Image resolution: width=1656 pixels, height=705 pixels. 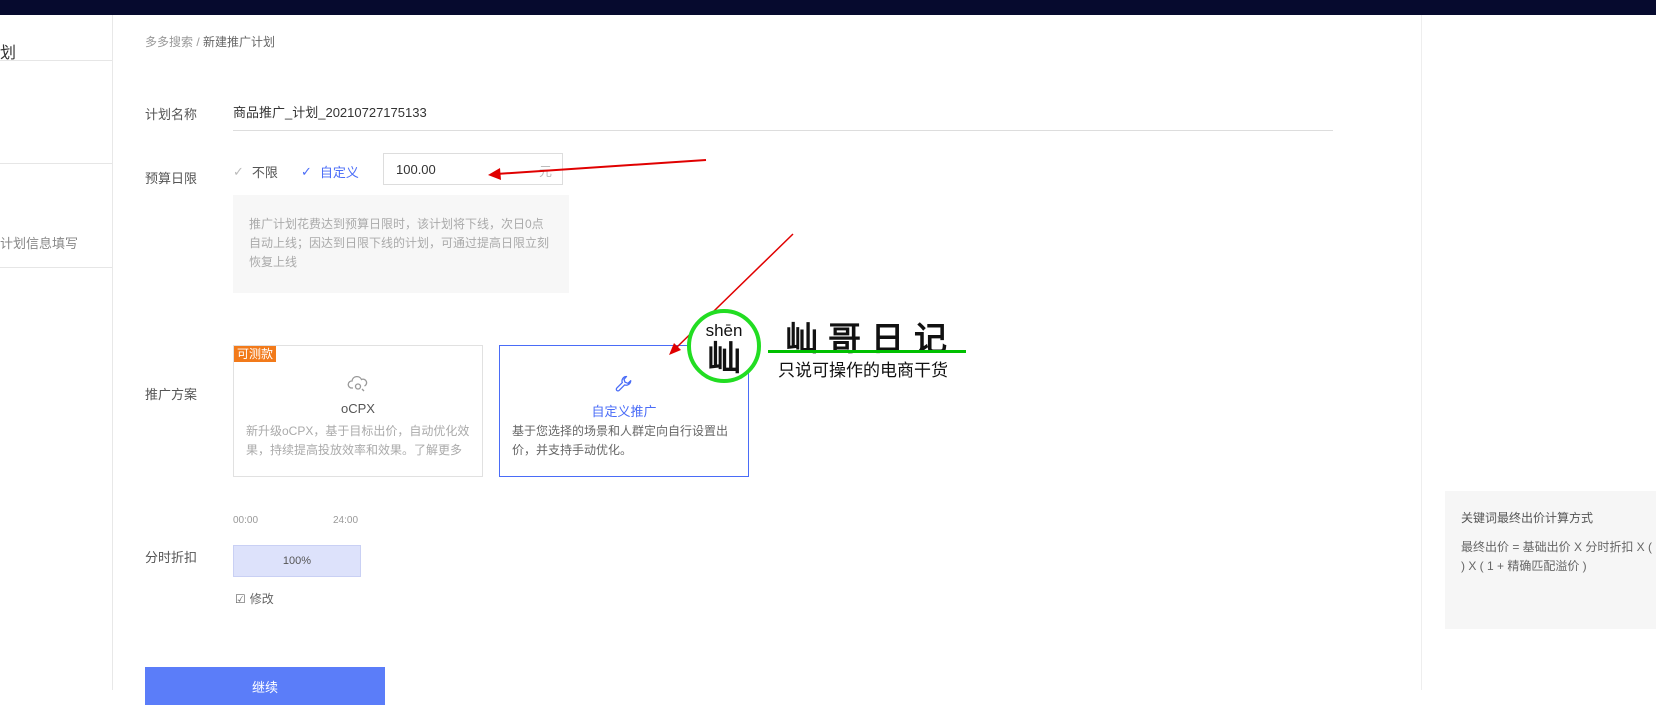 What do you see at coordinates (450, 169) in the screenshot?
I see `budget-amount-input` at bounding box center [450, 169].